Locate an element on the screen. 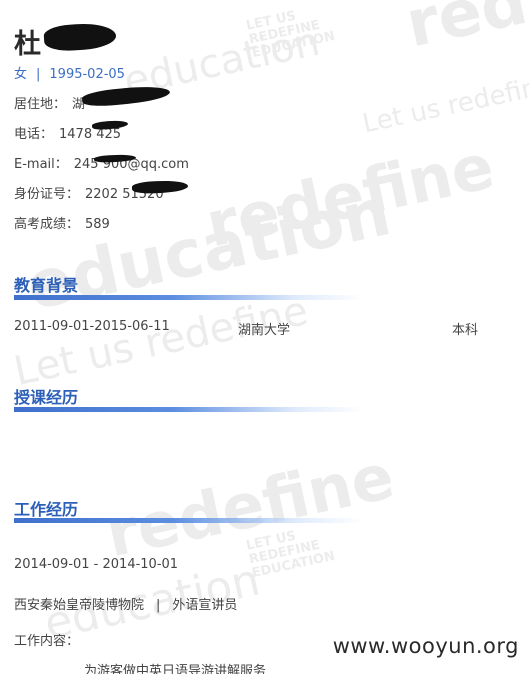 This screenshot has height=674, width=529. education-degree: 本科 is located at coordinates (465, 330).